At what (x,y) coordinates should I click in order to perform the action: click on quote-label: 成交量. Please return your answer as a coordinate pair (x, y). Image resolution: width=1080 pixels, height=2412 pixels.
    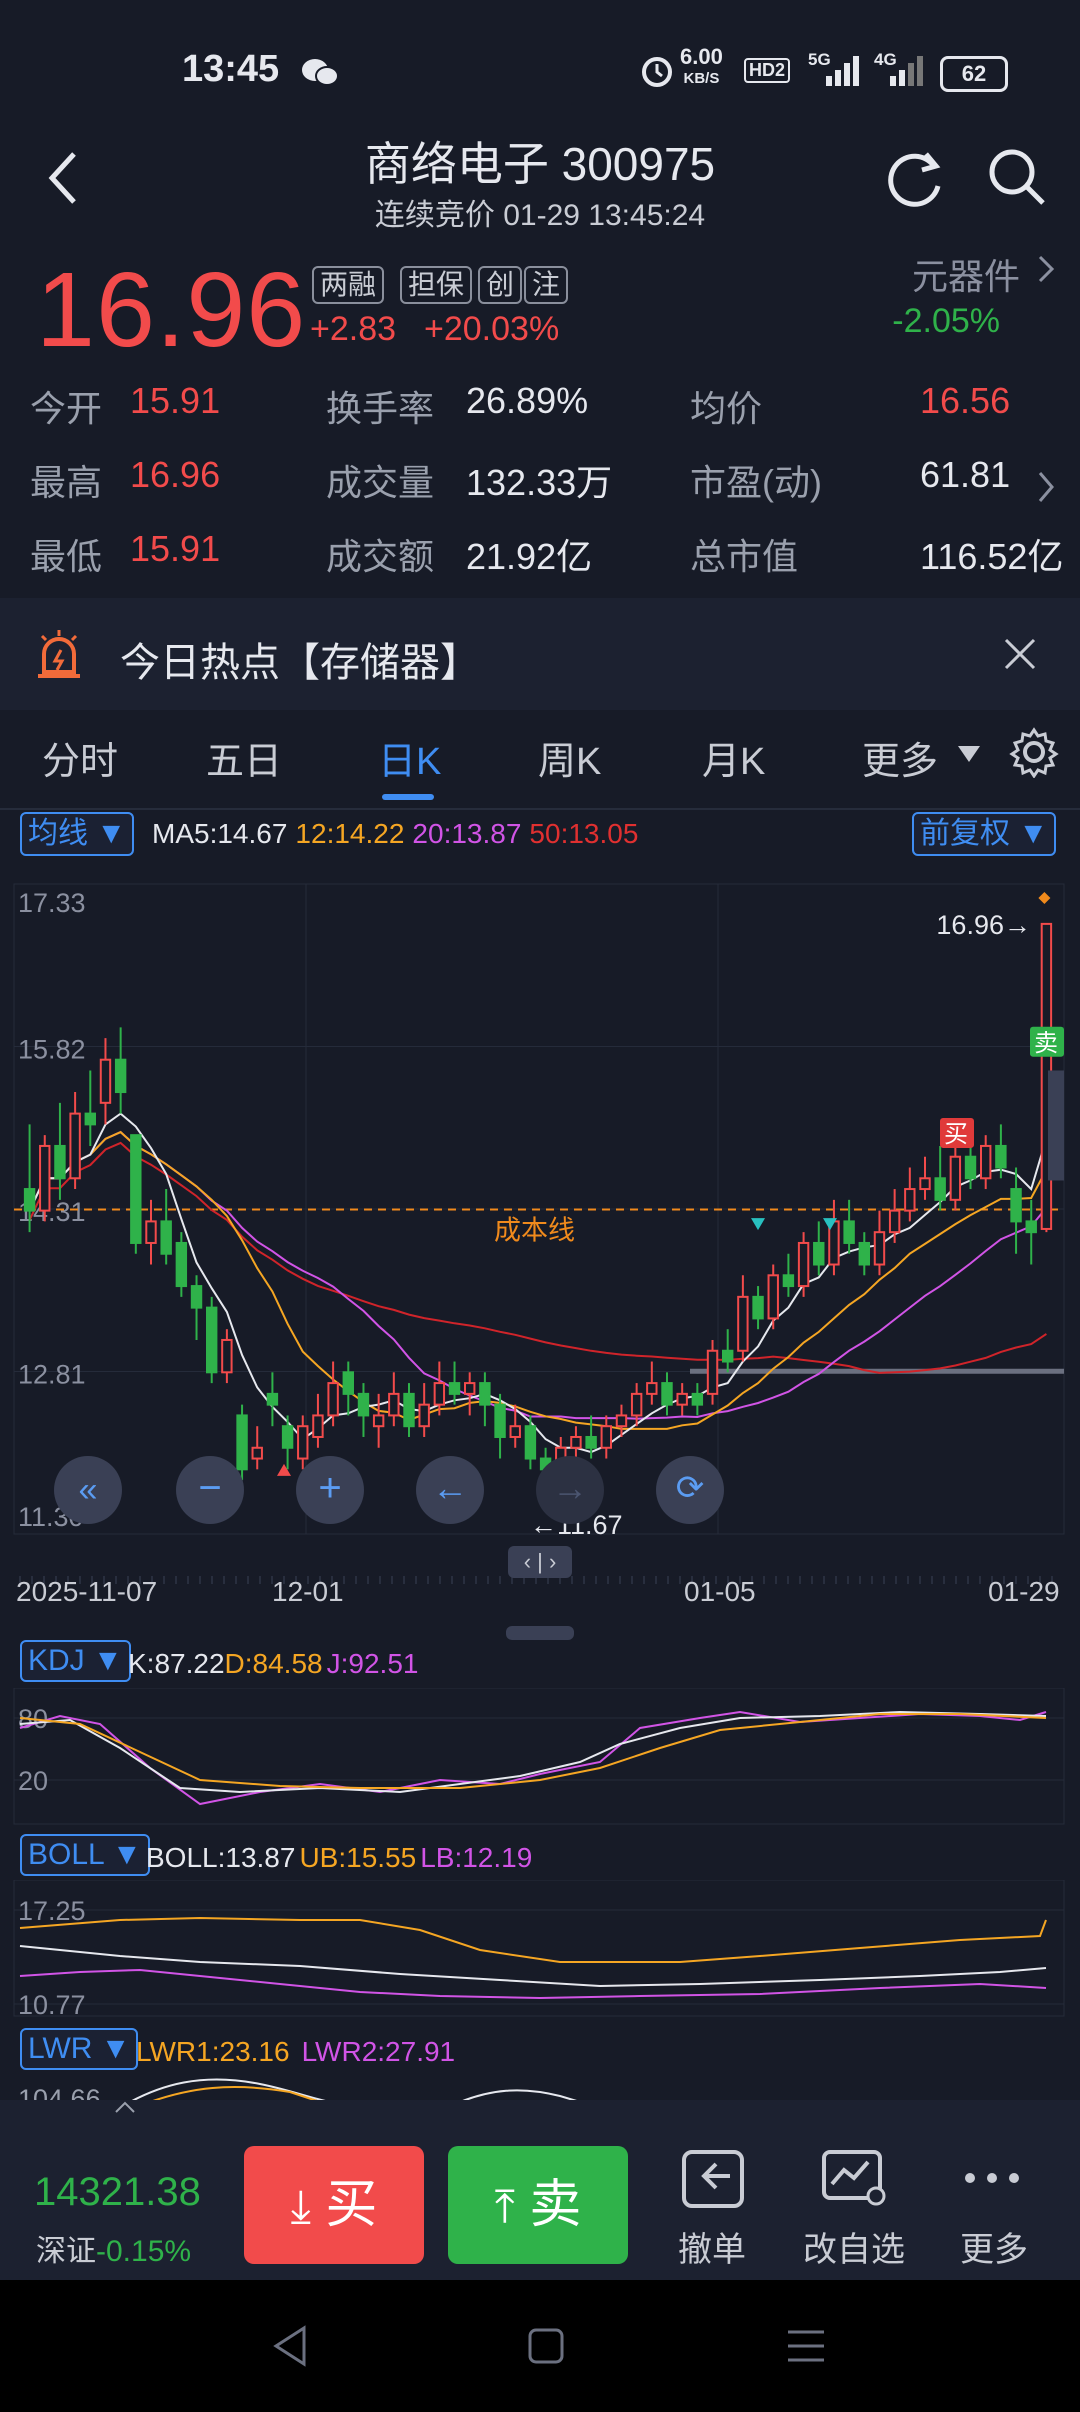
    Looking at the image, I should click on (380, 482).